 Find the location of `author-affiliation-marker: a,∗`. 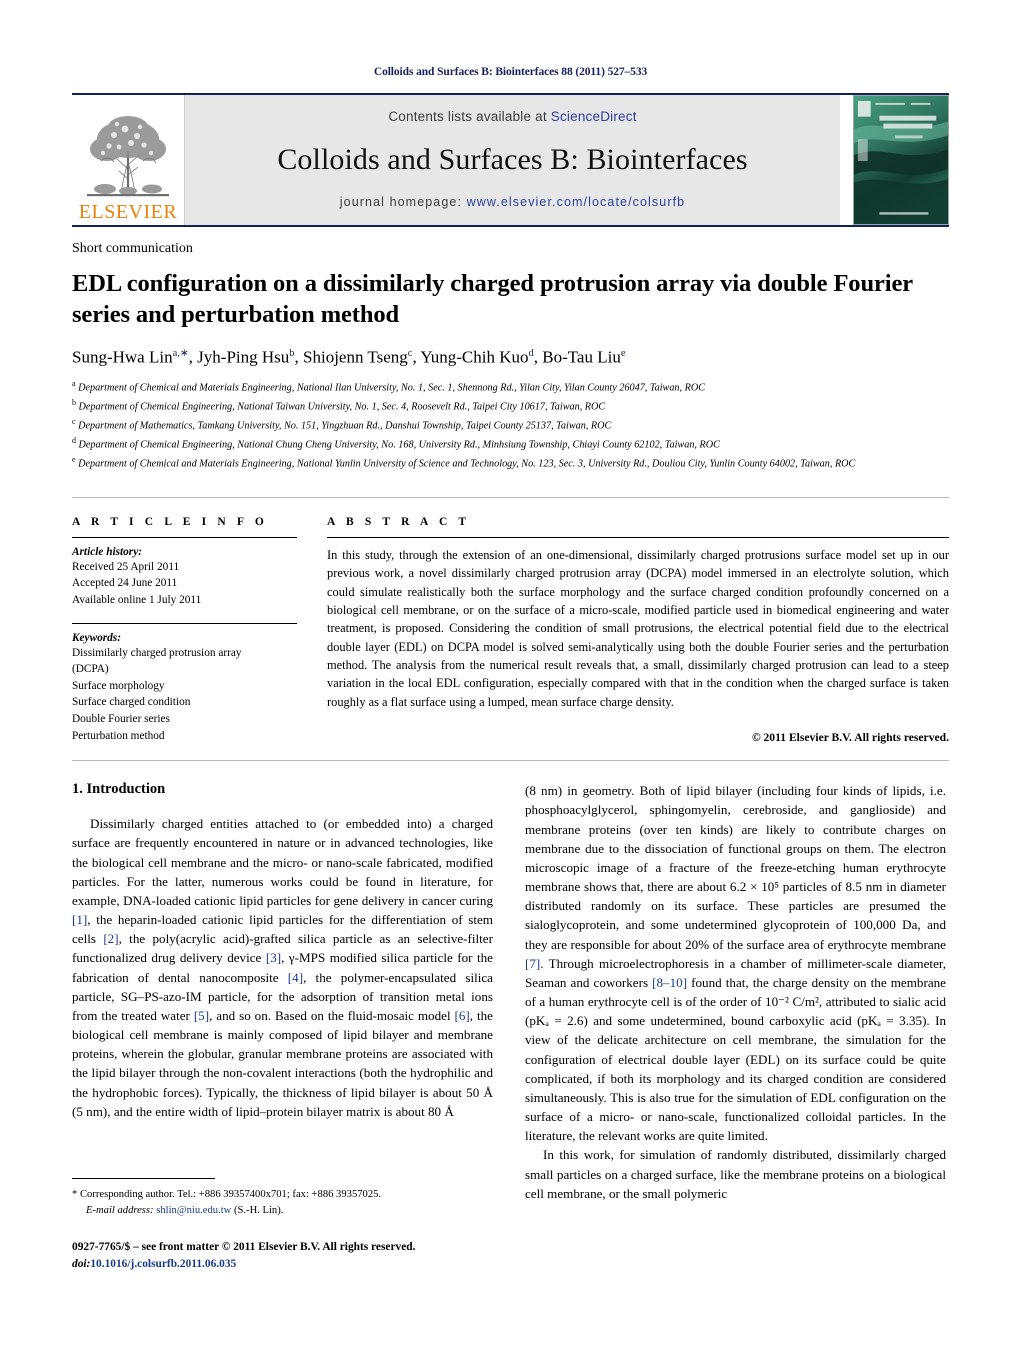

author-affiliation-marker: a,∗ is located at coordinates (180, 353).